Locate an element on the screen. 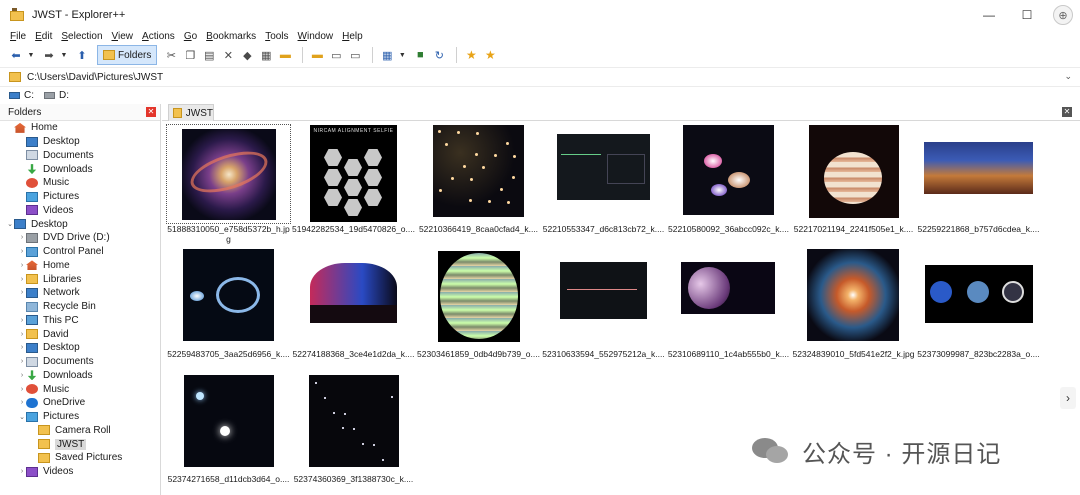  menu-window: Window is located at coordinates (316, 36).